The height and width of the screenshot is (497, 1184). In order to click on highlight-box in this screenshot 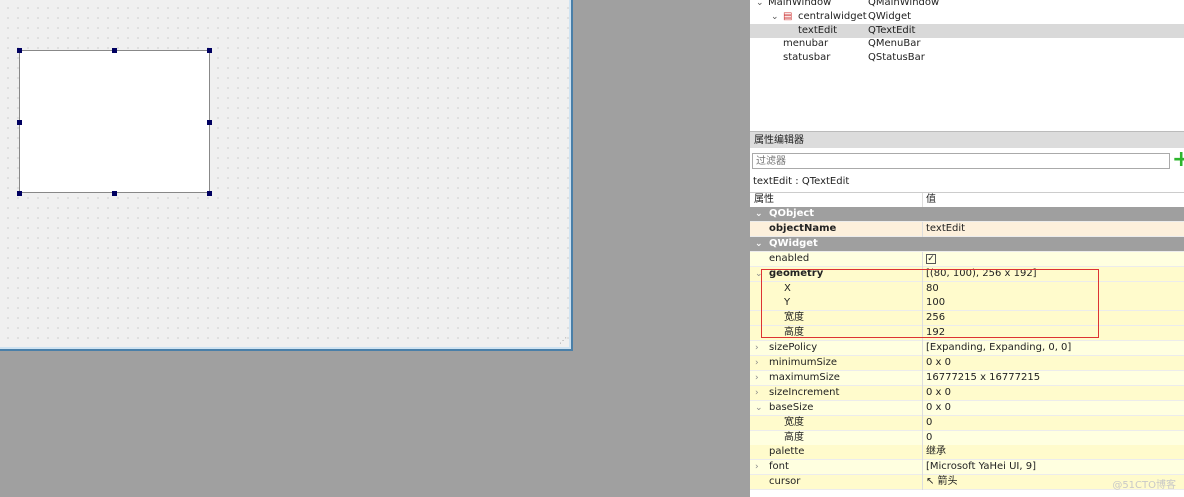, I will do `click(930, 303)`.